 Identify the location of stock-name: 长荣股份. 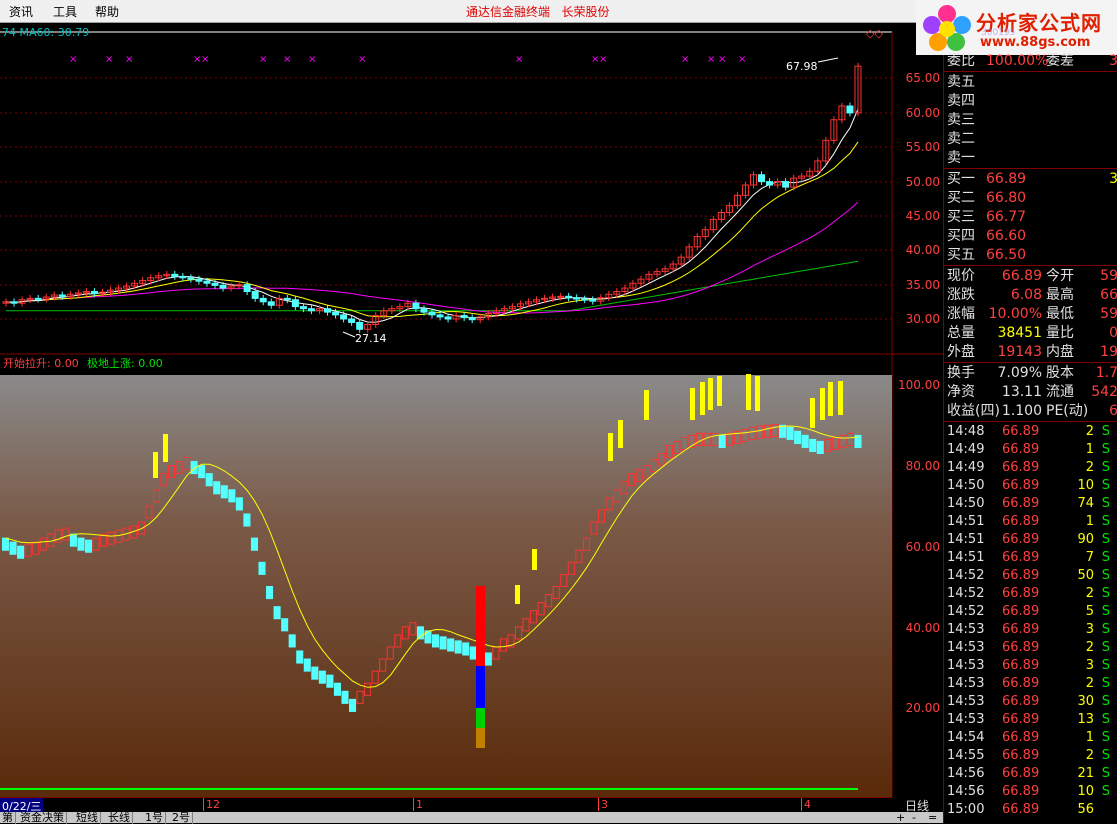
(585, 12).